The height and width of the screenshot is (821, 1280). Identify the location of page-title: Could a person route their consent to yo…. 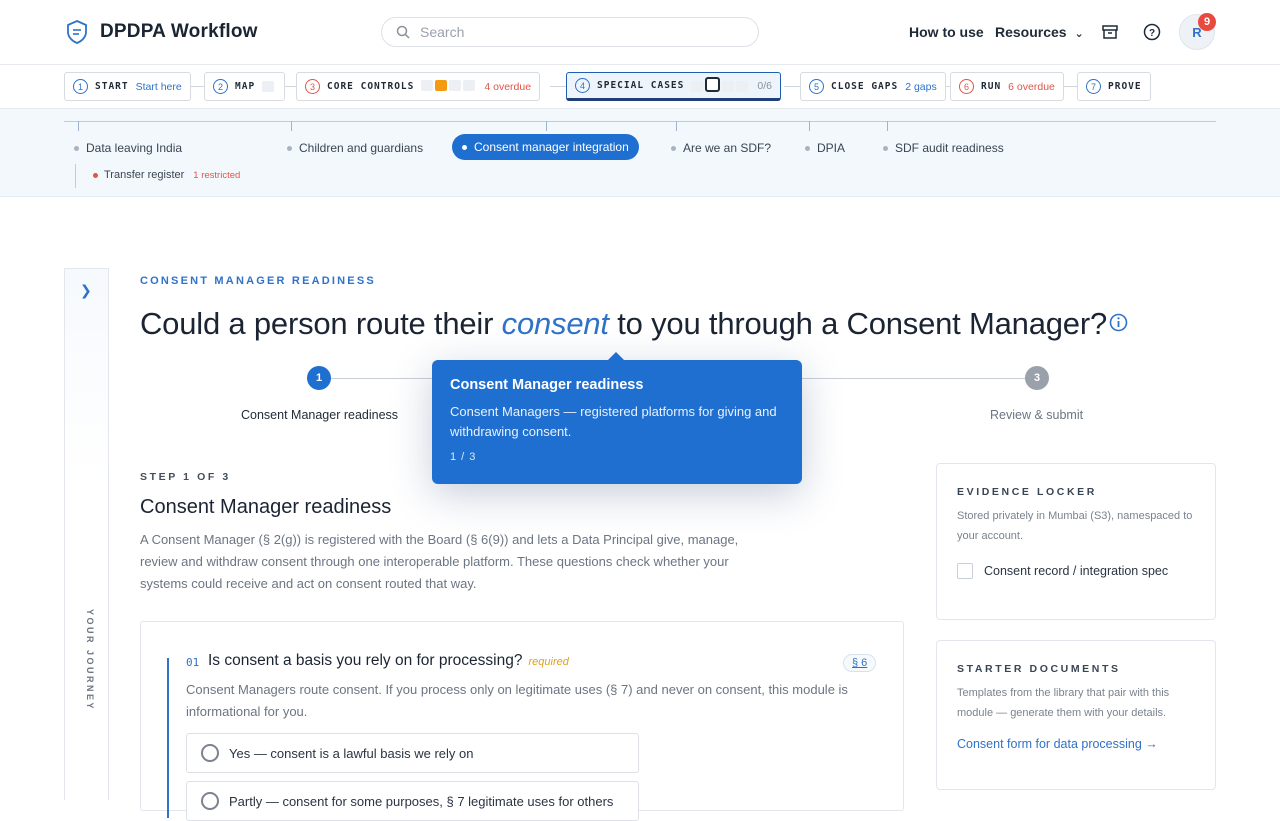
(623, 324).